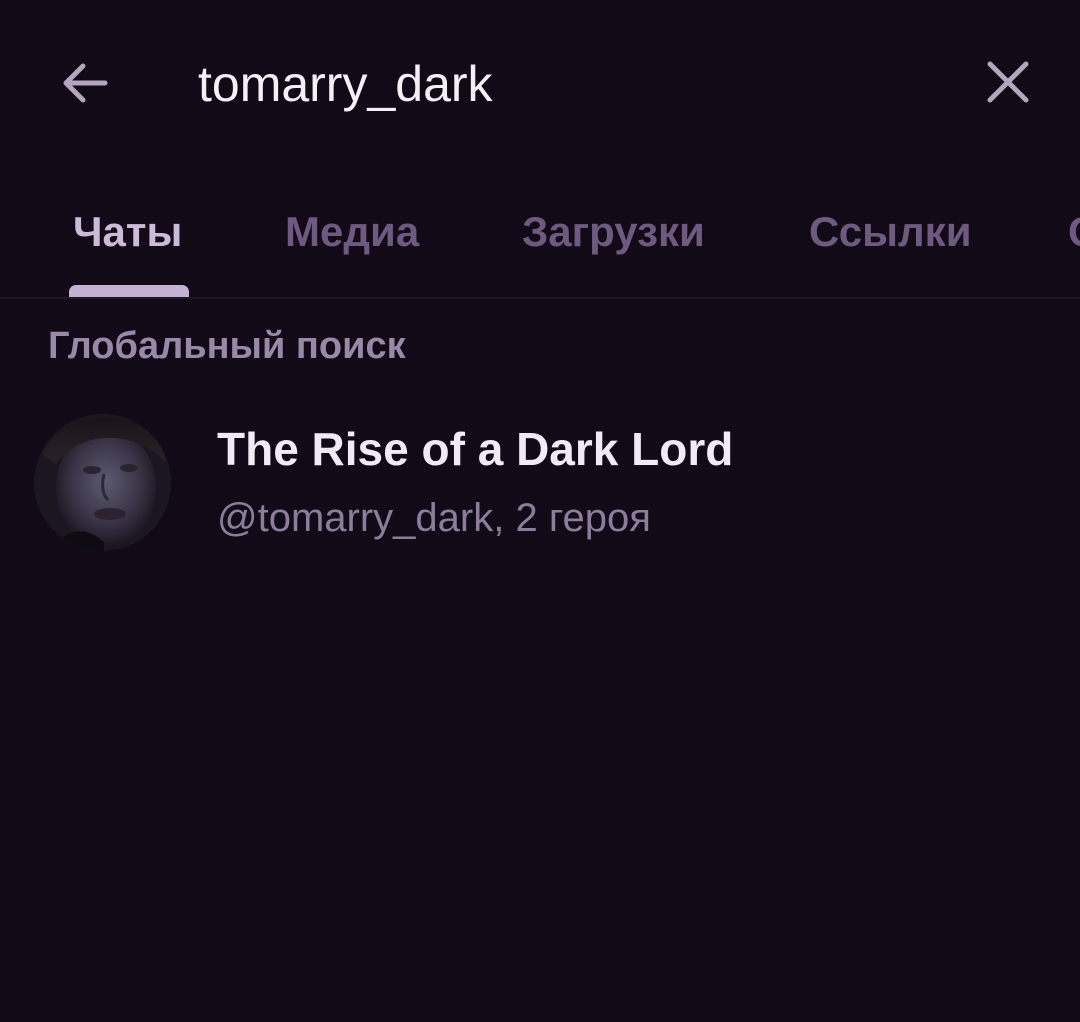 This screenshot has height=1022, width=1080. I want to click on tab-more: С, so click(1074, 232).